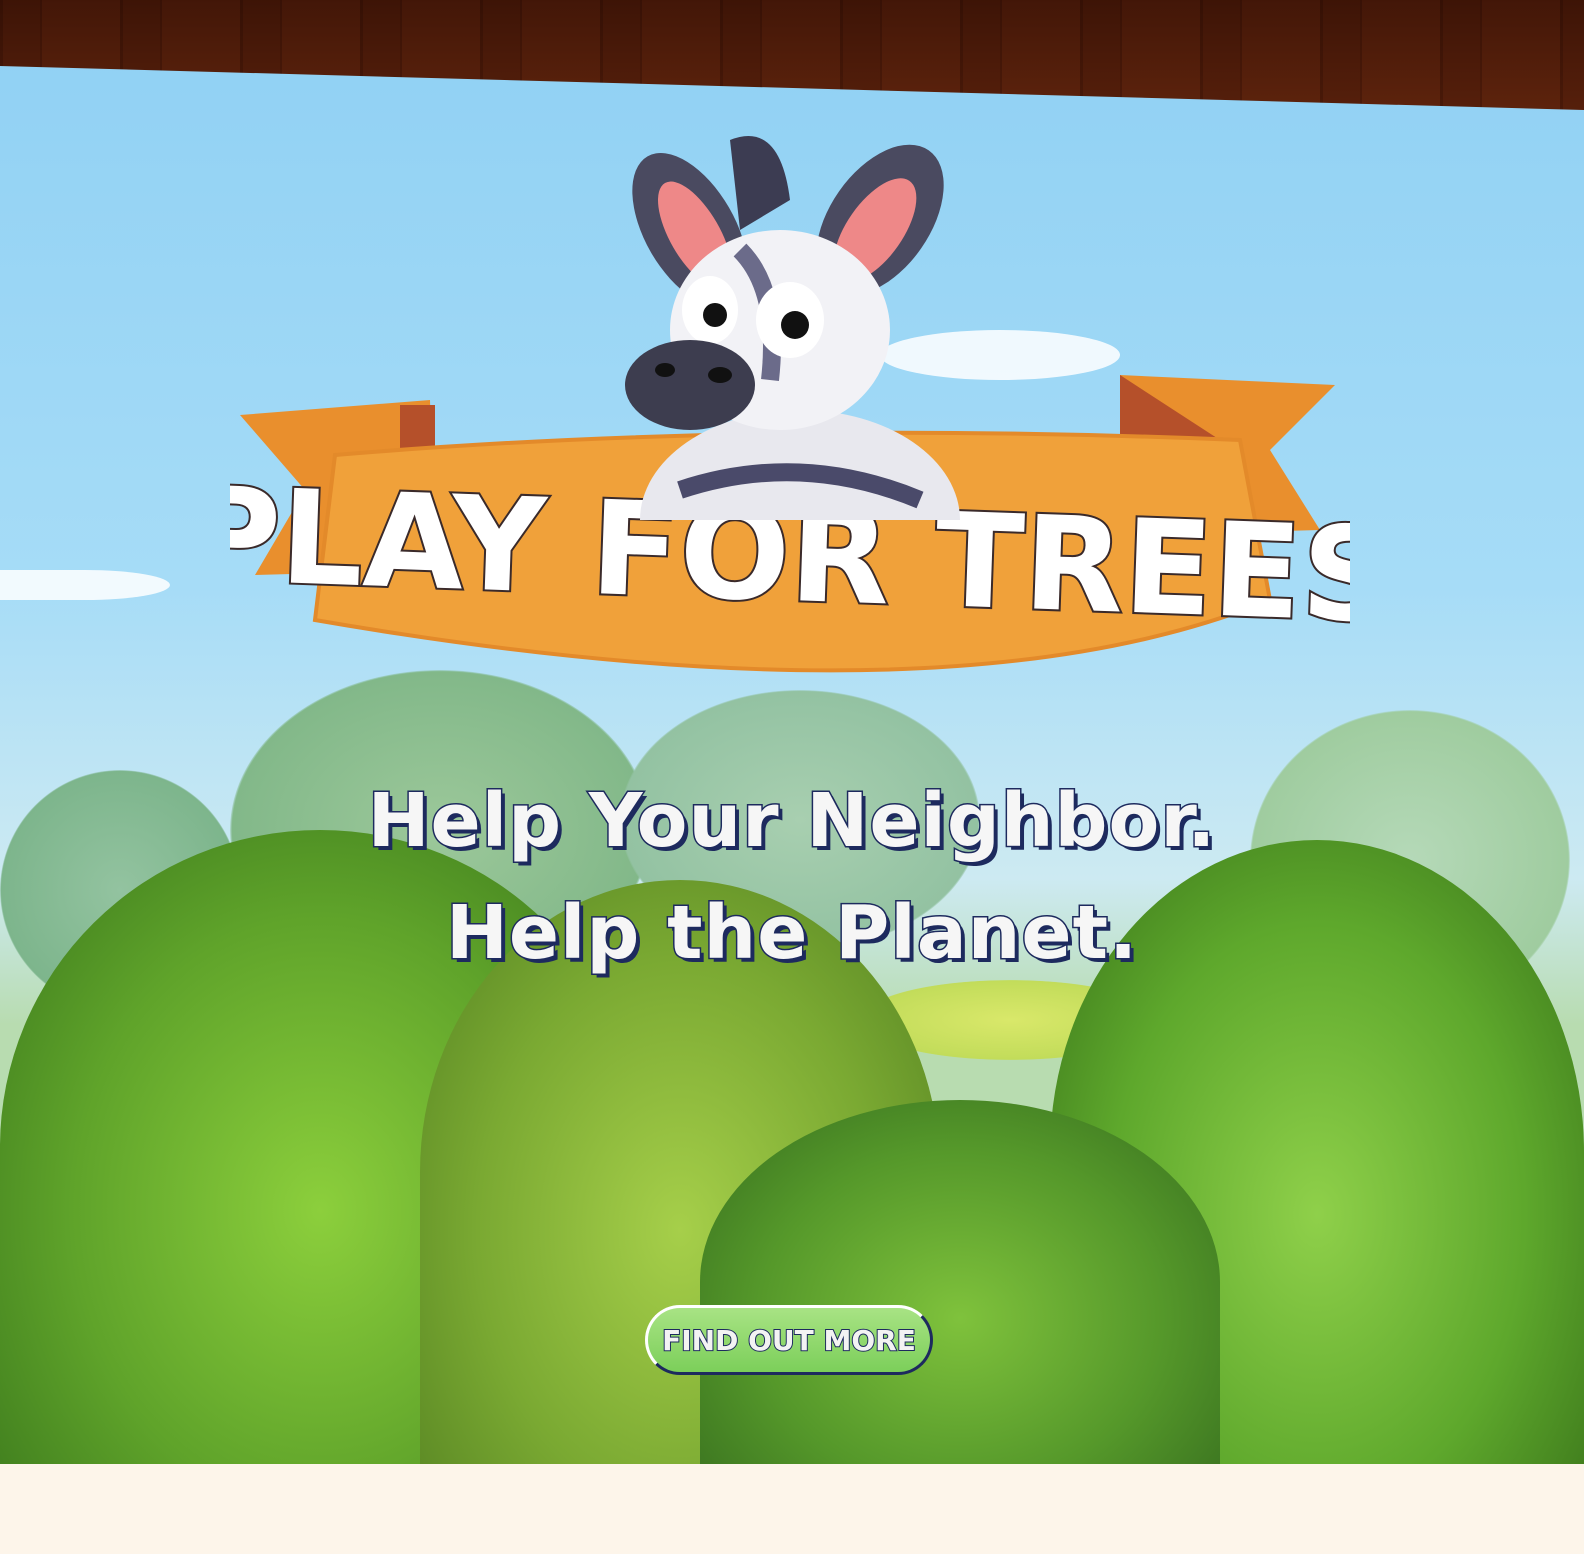 The width and height of the screenshot is (1584, 1554). I want to click on subtitle-line-1: Help Your Neighbor., so click(791, 821).